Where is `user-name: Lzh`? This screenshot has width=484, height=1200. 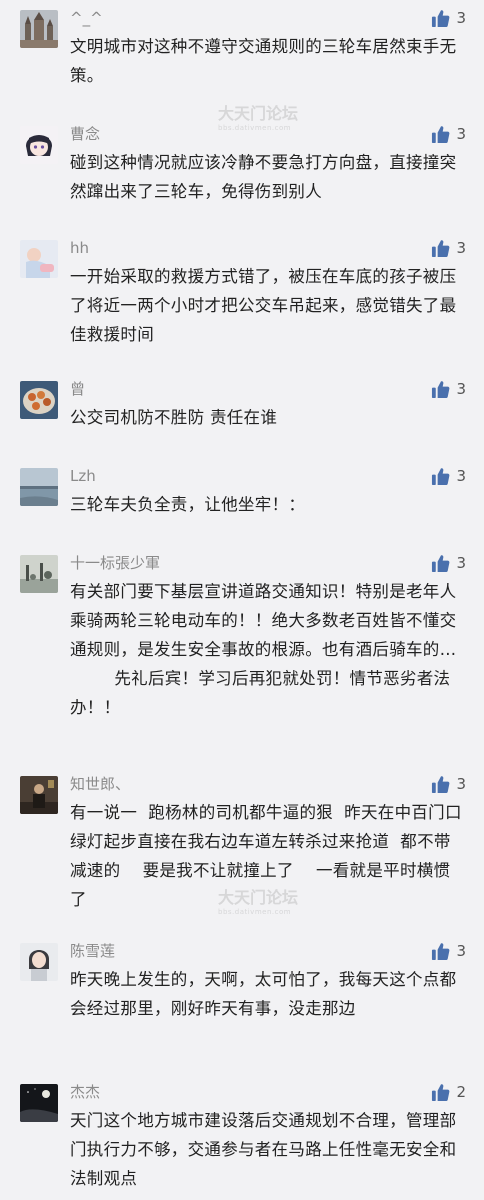
user-name: Lzh is located at coordinates (83, 476).